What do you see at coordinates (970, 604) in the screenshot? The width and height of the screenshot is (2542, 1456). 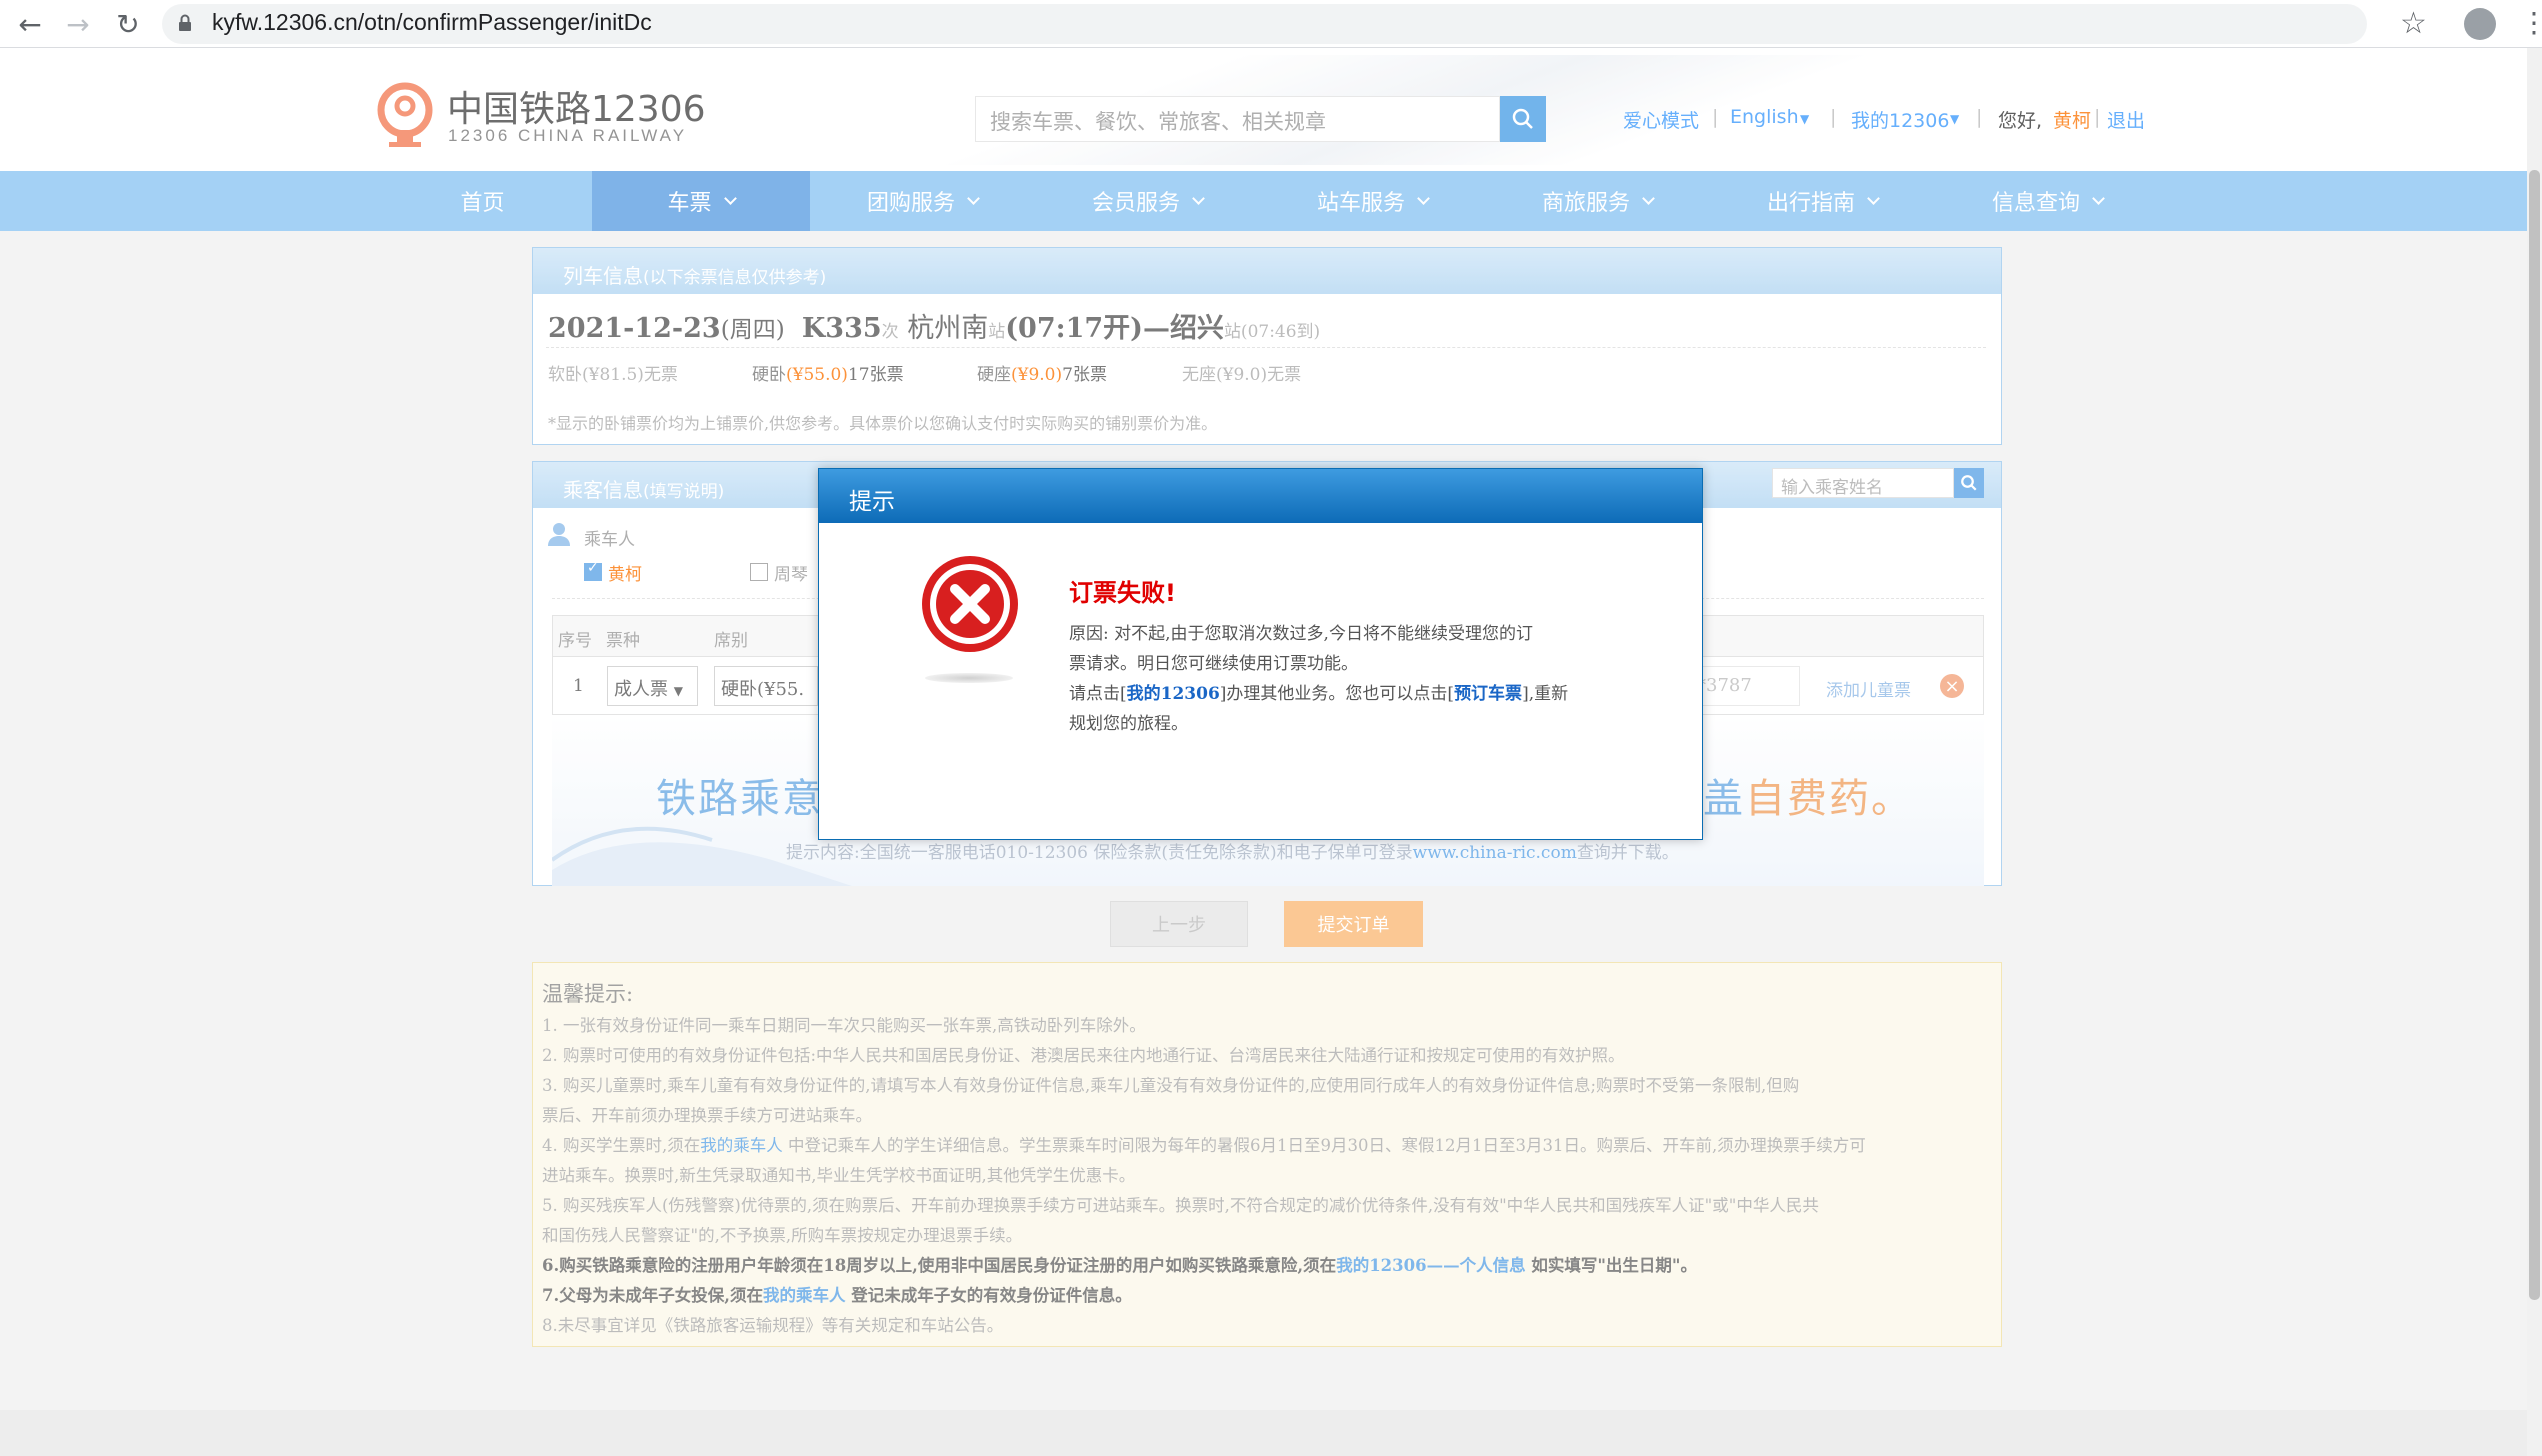 I see `error-x-icon` at bounding box center [970, 604].